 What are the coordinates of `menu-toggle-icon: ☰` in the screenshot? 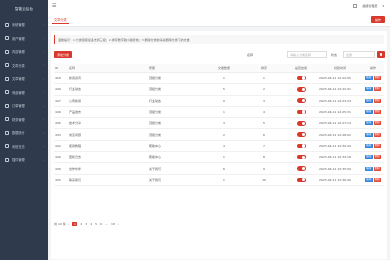 It's located at (54, 6).